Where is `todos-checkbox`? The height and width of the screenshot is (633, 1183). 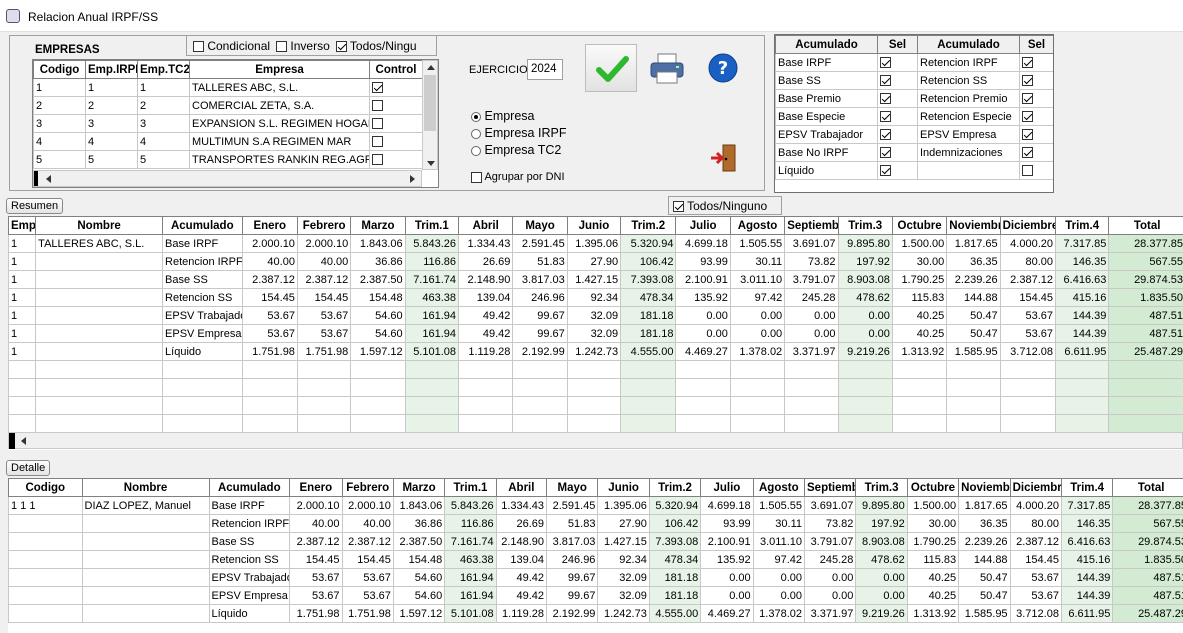 todos-checkbox is located at coordinates (341, 46).